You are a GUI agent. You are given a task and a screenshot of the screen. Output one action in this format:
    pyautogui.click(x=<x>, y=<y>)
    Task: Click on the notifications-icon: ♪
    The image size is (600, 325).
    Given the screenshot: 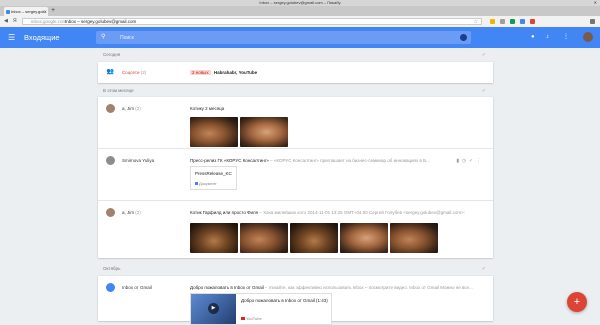 What is the action you would take?
    pyautogui.click(x=547, y=37)
    